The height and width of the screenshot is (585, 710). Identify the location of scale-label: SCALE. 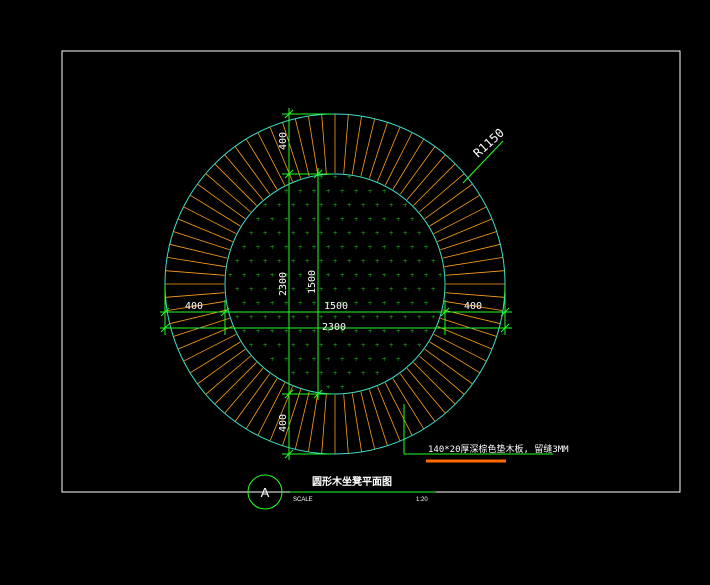
(303, 500).